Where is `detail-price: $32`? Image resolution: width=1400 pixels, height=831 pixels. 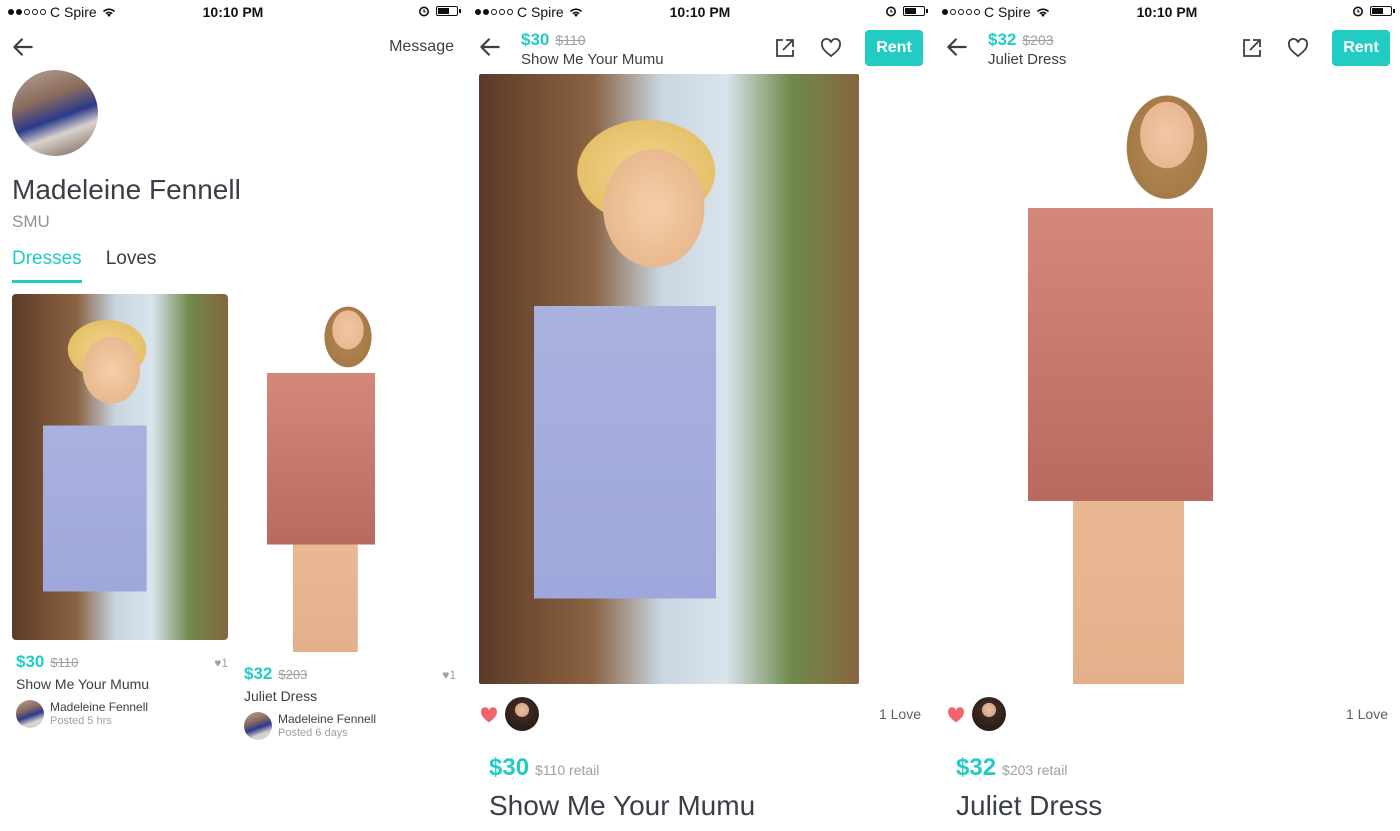 detail-price: $32 is located at coordinates (976, 767).